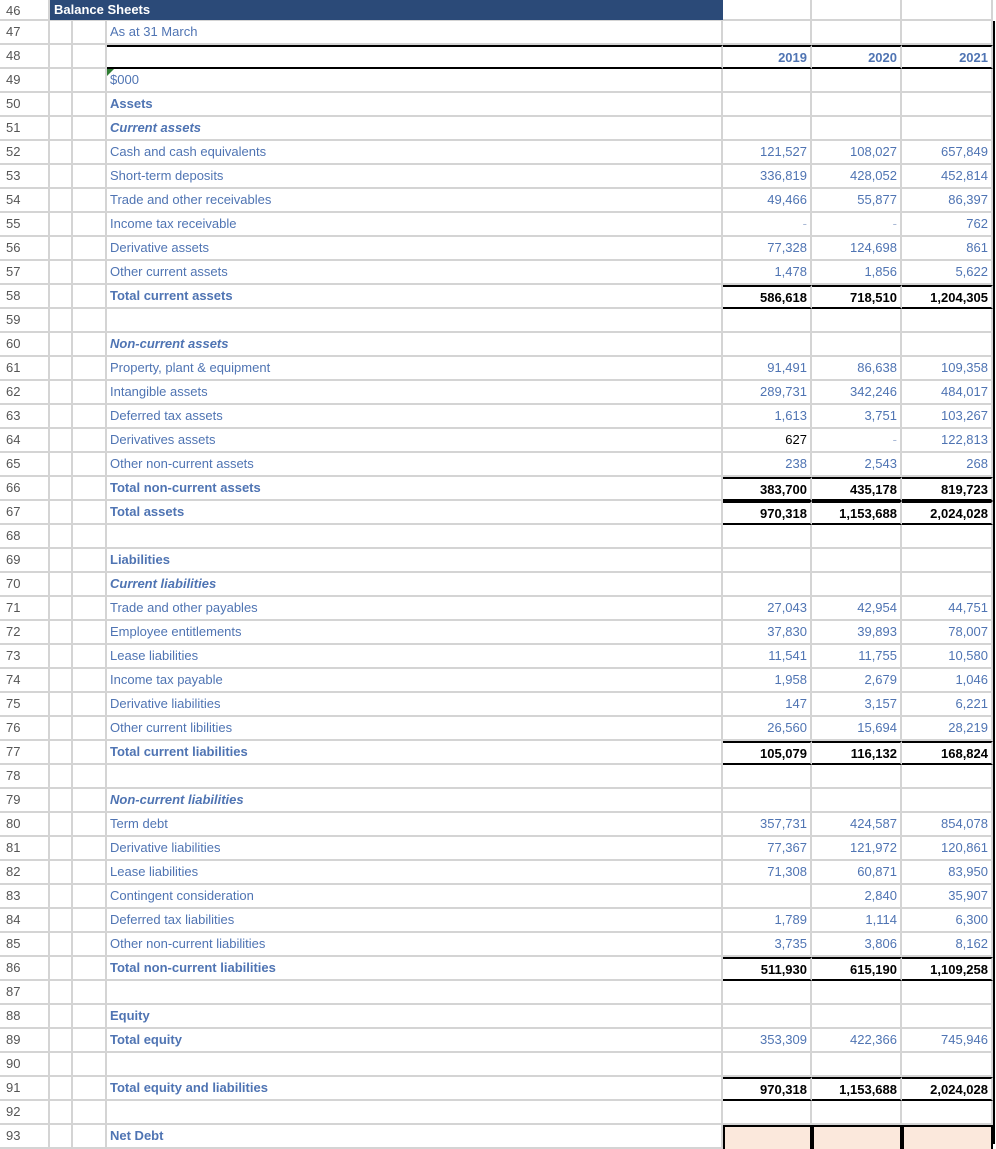 The image size is (996, 1149). Describe the element at coordinates (857, 273) in the screenshot. I see `value-cell: 1,856` at that location.